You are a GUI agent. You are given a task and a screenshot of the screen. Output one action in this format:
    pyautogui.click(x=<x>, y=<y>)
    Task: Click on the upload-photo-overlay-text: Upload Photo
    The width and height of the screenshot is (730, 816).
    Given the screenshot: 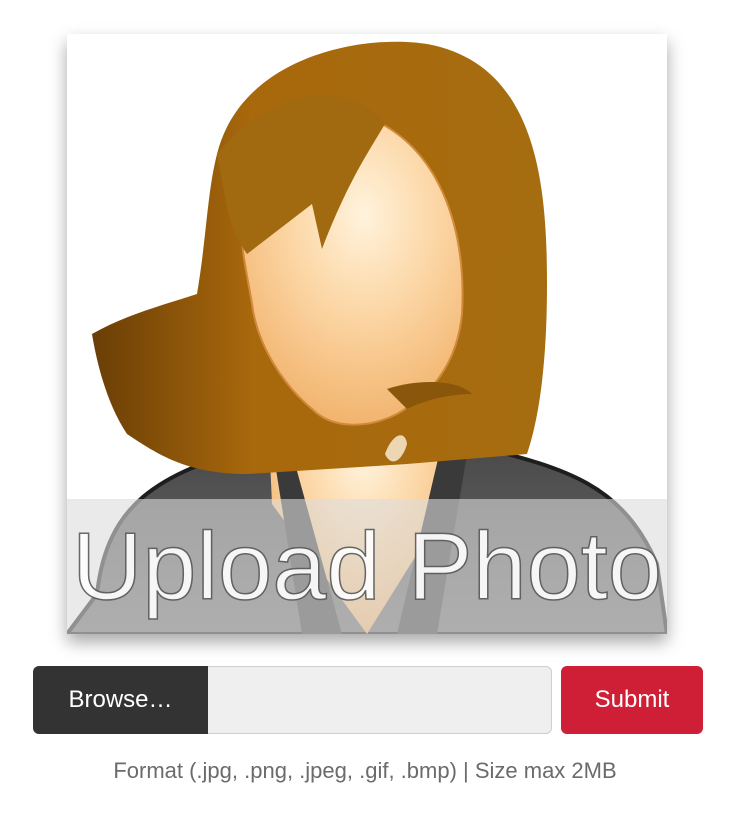 What is the action you would take?
    pyautogui.click(x=367, y=566)
    